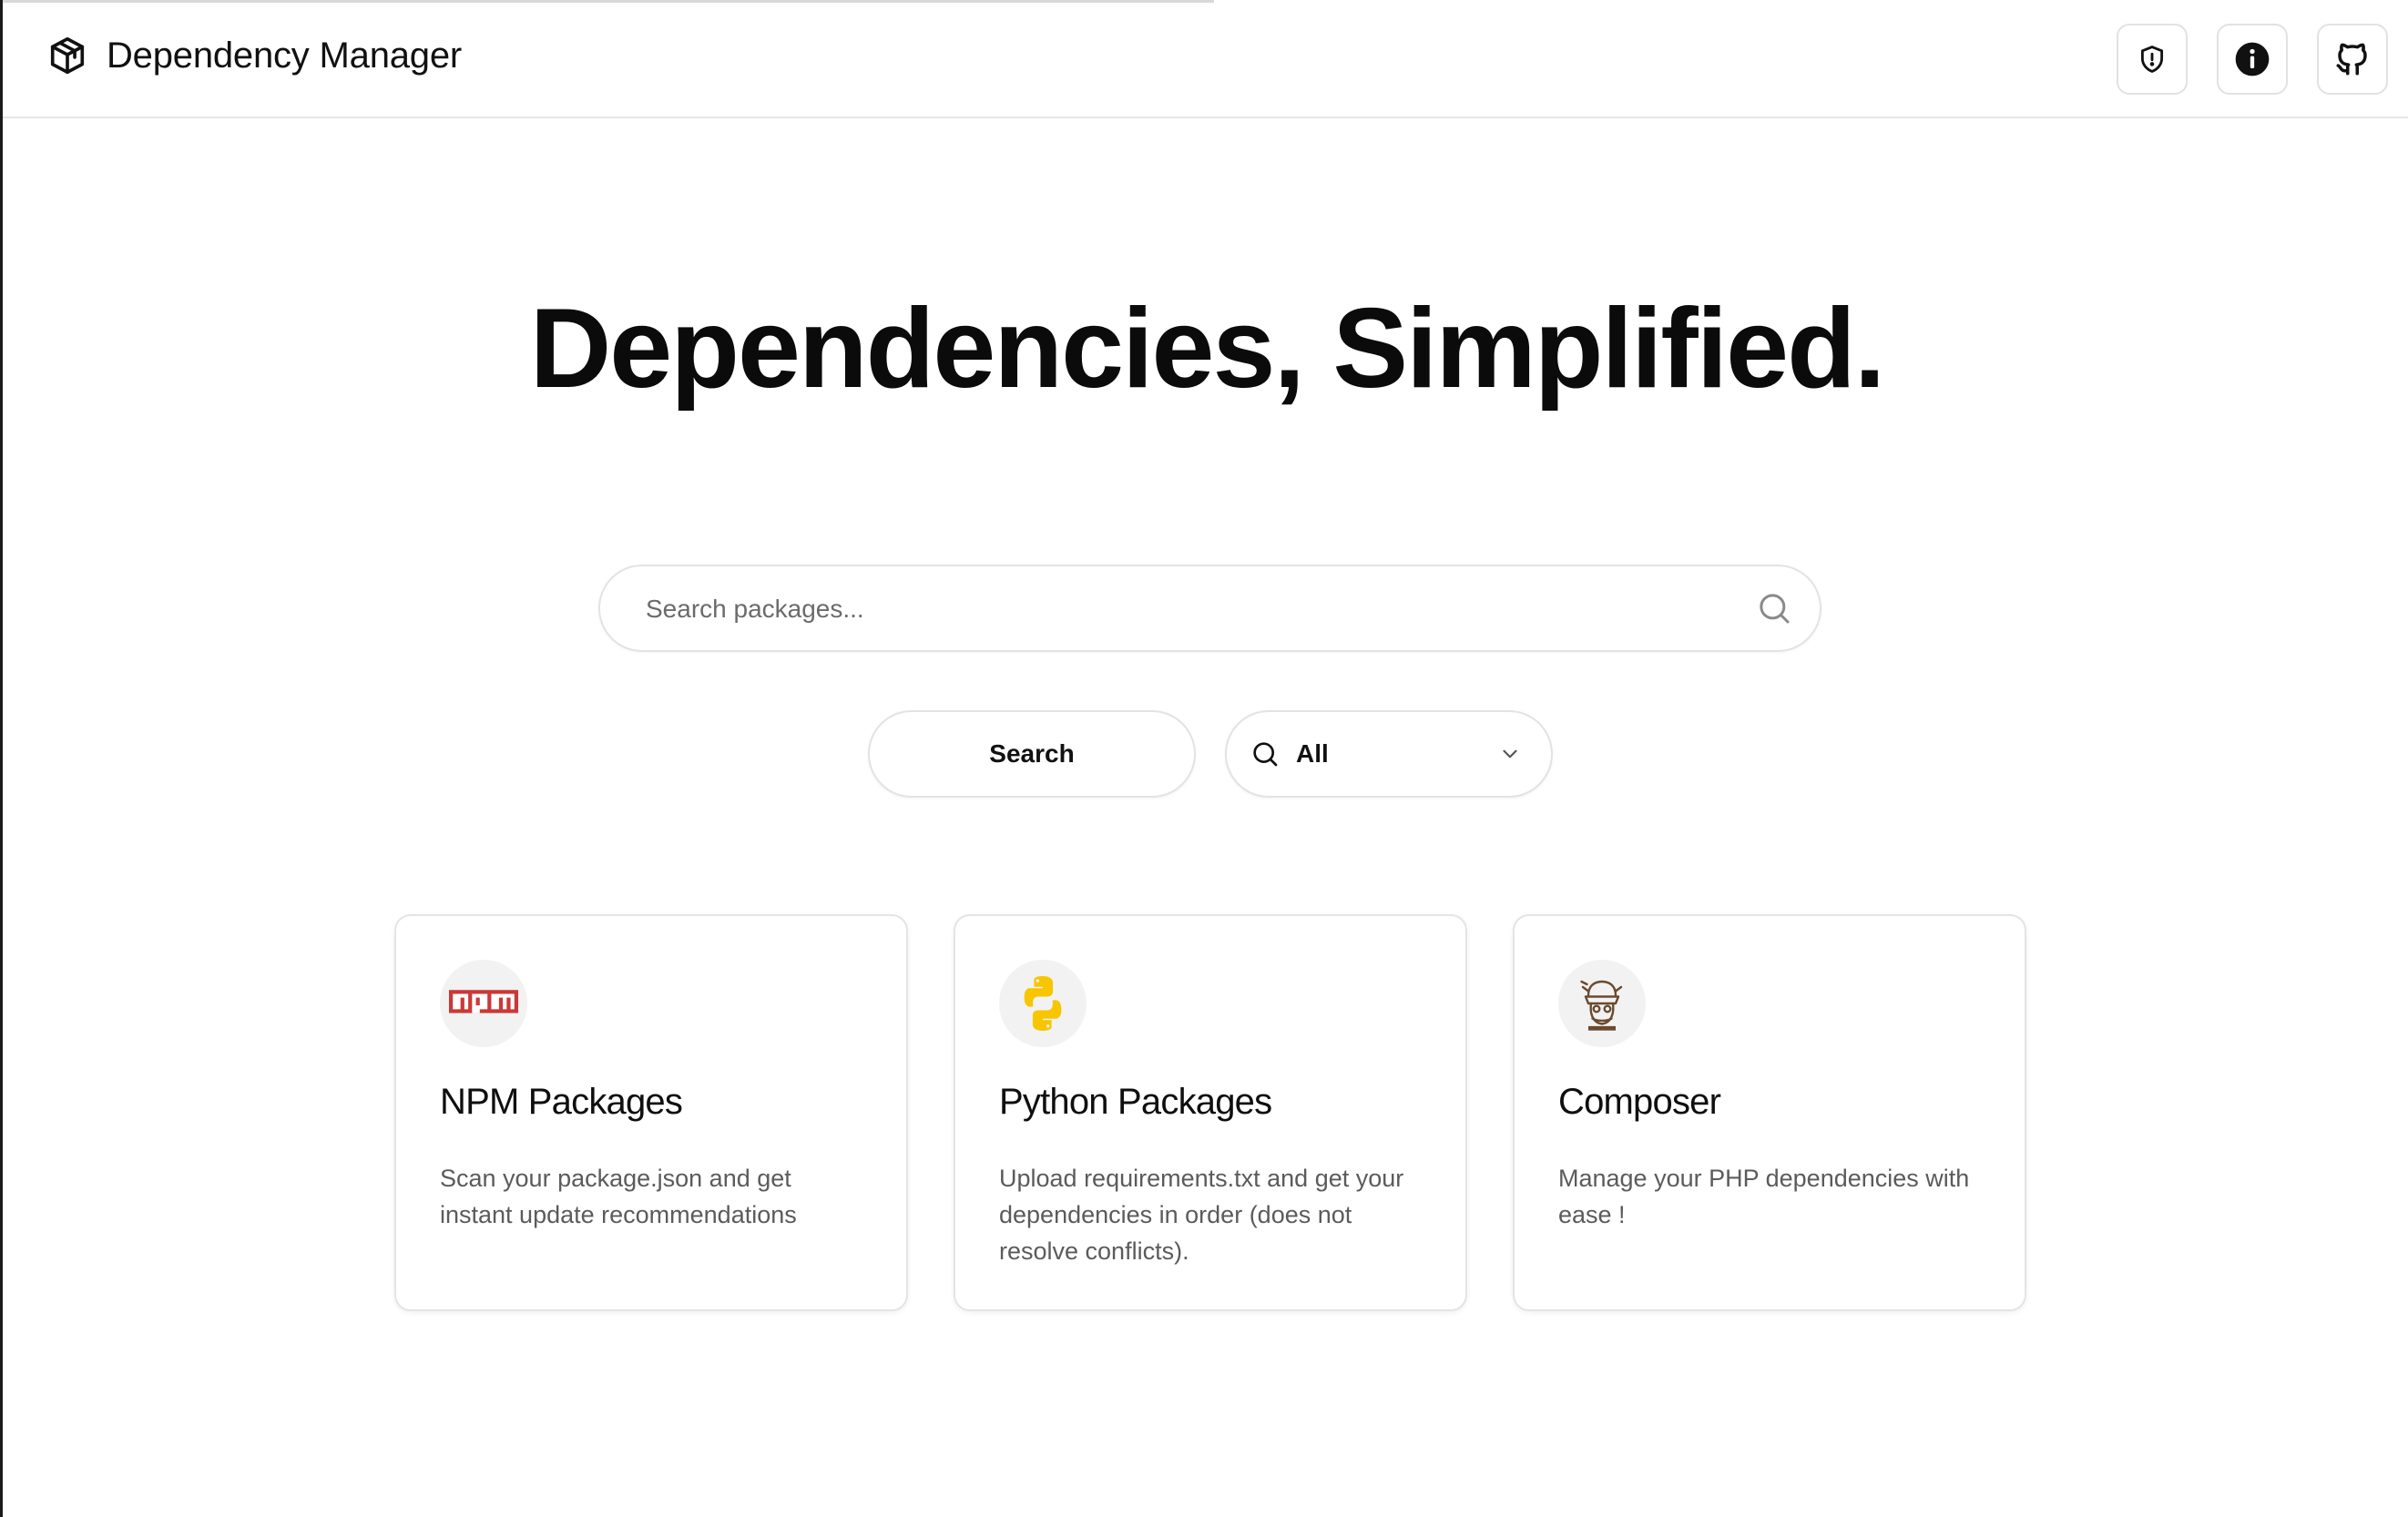 Image resolution: width=2408 pixels, height=1517 pixels. Describe the element at coordinates (1639, 1102) in the screenshot. I see `card-title: Composer` at that location.